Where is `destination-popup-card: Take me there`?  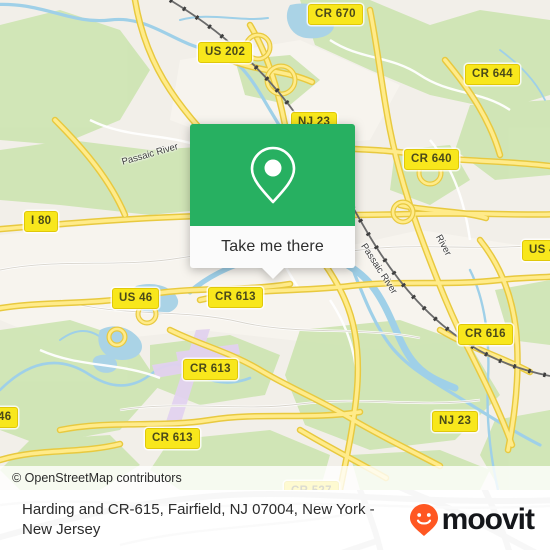
destination-popup-card: Take me there is located at coordinates (272, 201).